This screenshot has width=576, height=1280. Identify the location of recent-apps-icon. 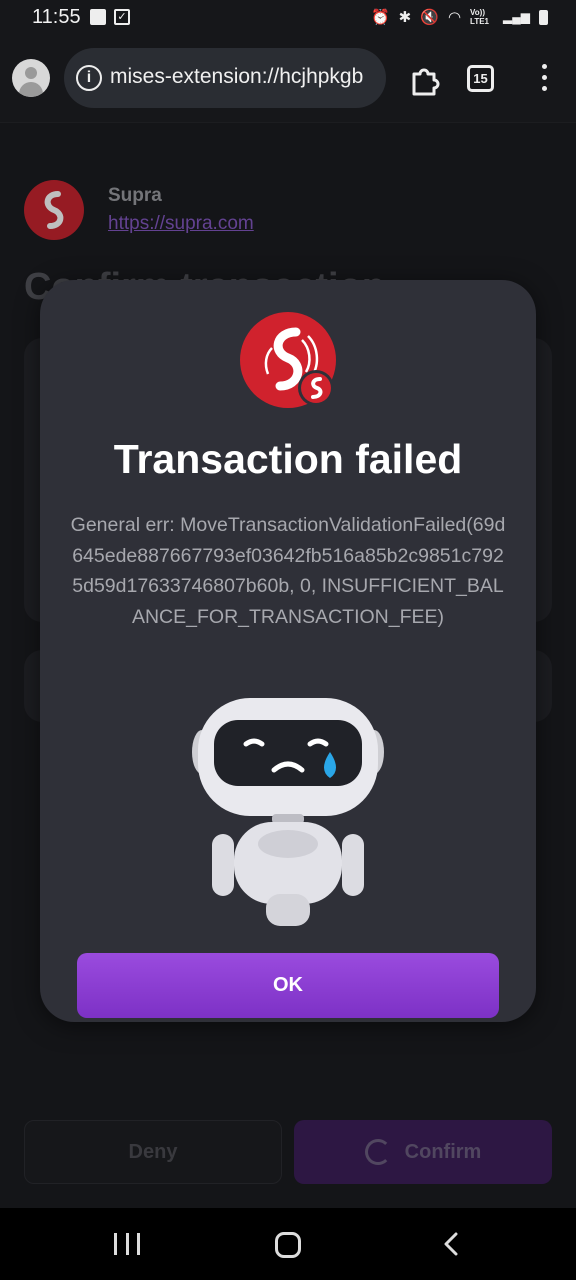
(127, 1244).